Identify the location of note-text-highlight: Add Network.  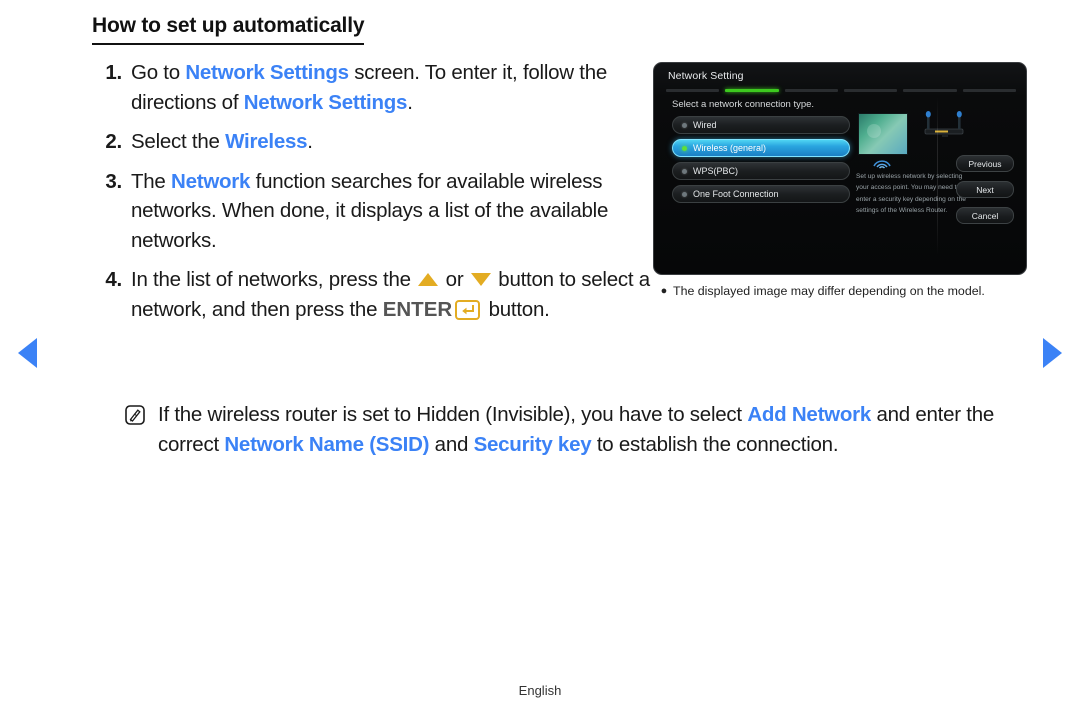
(809, 414).